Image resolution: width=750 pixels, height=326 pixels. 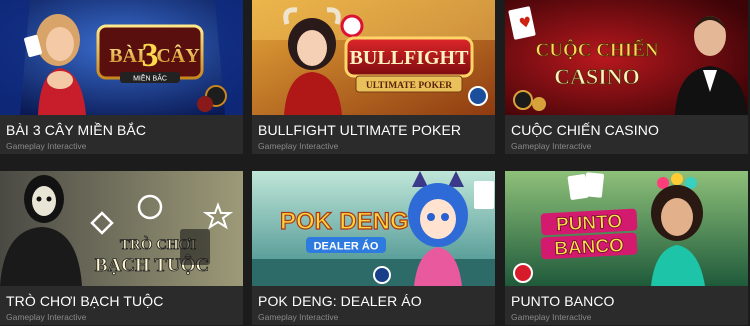 I want to click on game-info: BÀI 3 CÂY MIỀN BẮC Gameplay Interactive, so click(x=121, y=134).